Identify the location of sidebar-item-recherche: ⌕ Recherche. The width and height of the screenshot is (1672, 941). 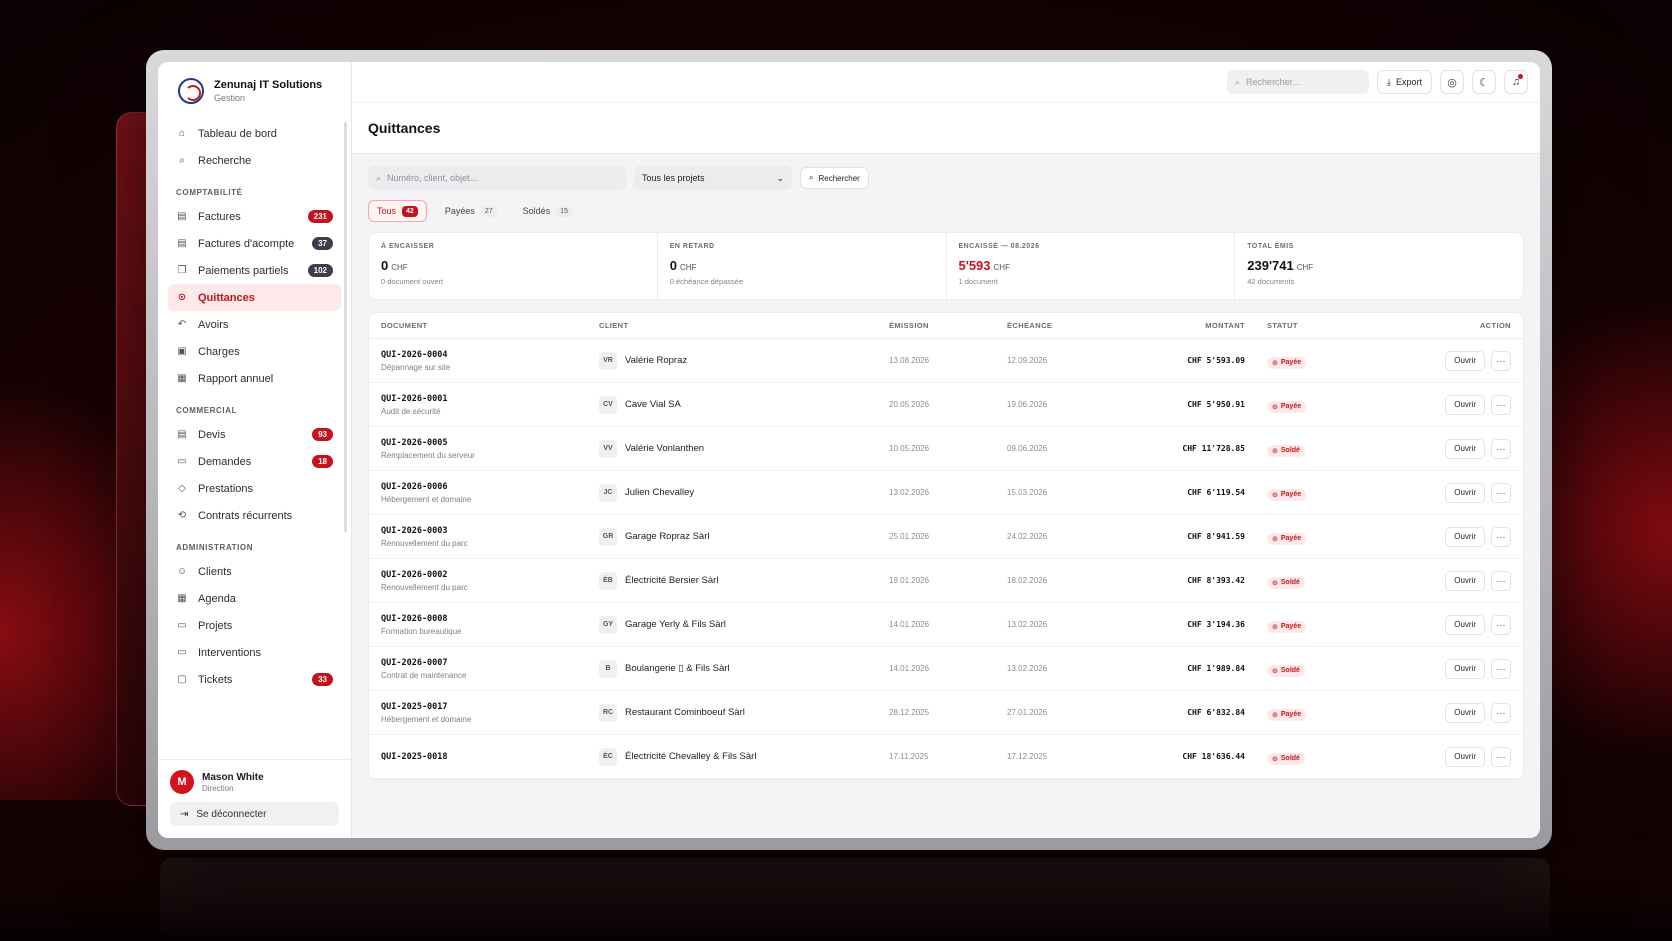
(254, 160).